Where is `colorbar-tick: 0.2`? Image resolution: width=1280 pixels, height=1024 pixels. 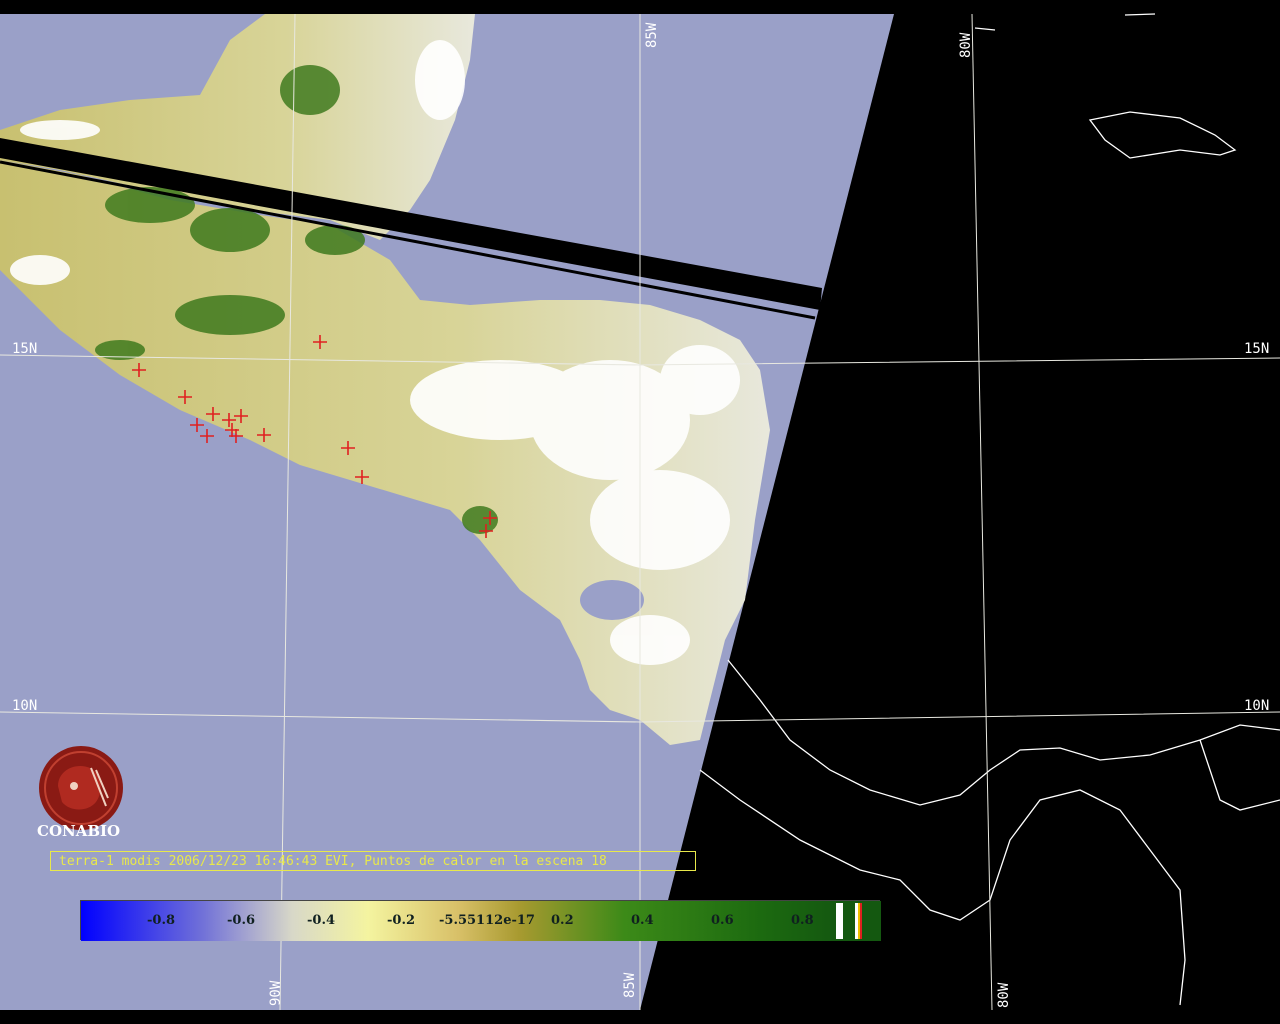 colorbar-tick: 0.2 is located at coordinates (562, 920).